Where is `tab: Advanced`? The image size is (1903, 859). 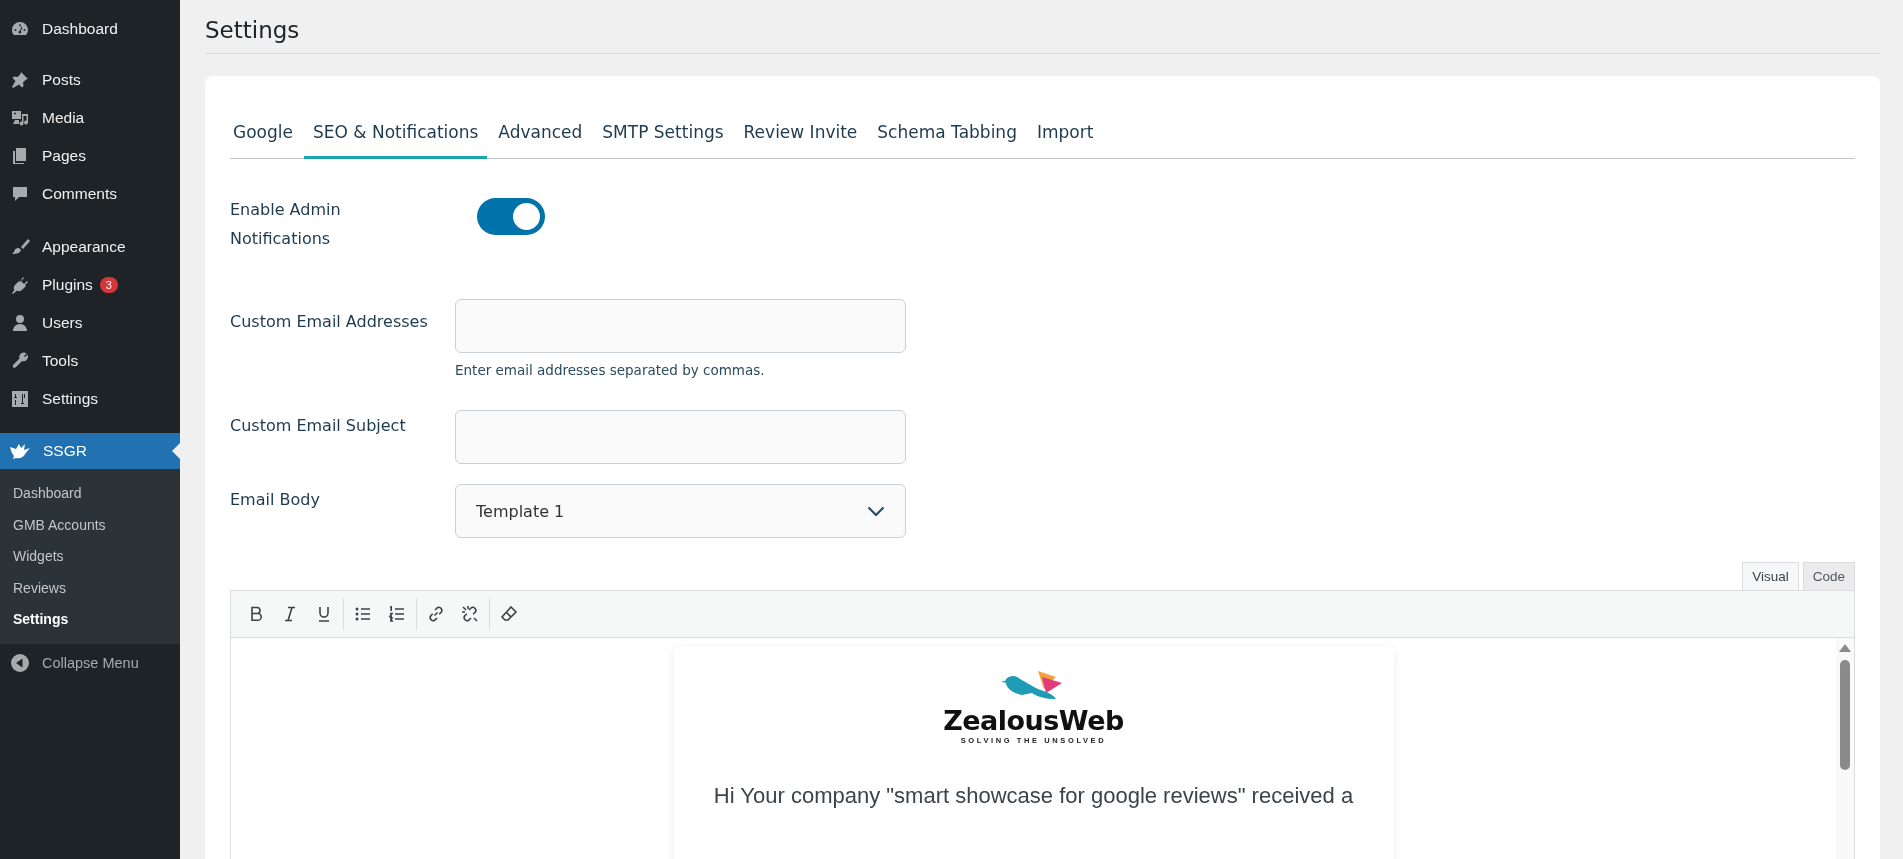
tab: Advanced is located at coordinates (540, 131).